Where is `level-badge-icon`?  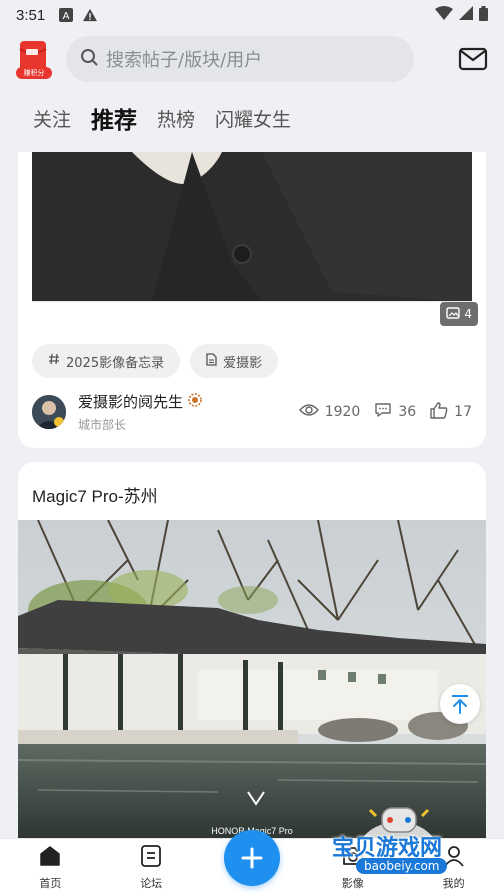 level-badge-icon is located at coordinates (195, 402).